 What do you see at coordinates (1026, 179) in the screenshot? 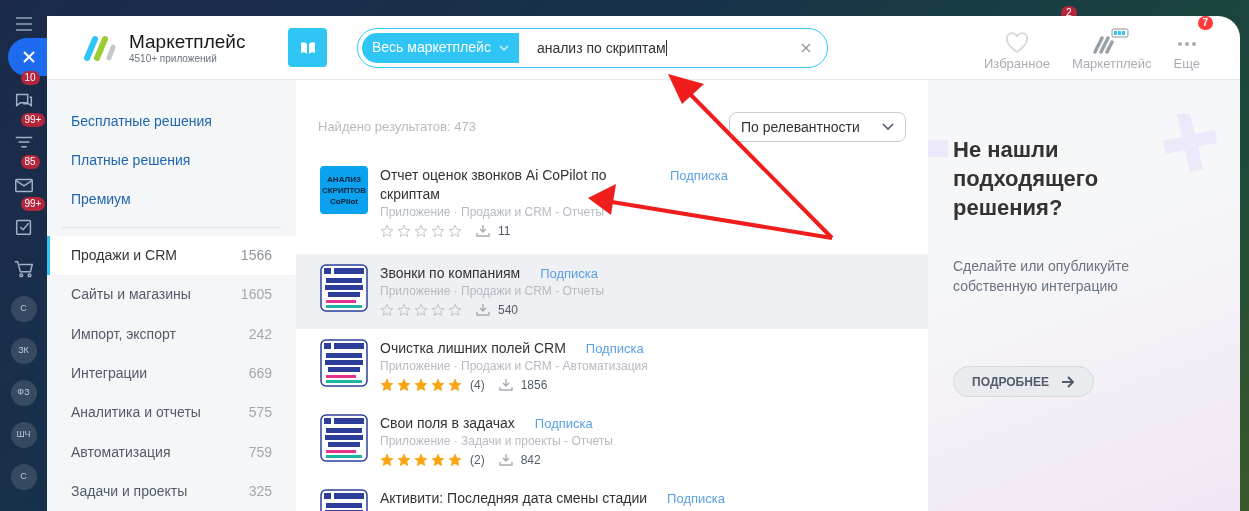
I see `promo-title: Не нашли подходящего решения?` at bounding box center [1026, 179].